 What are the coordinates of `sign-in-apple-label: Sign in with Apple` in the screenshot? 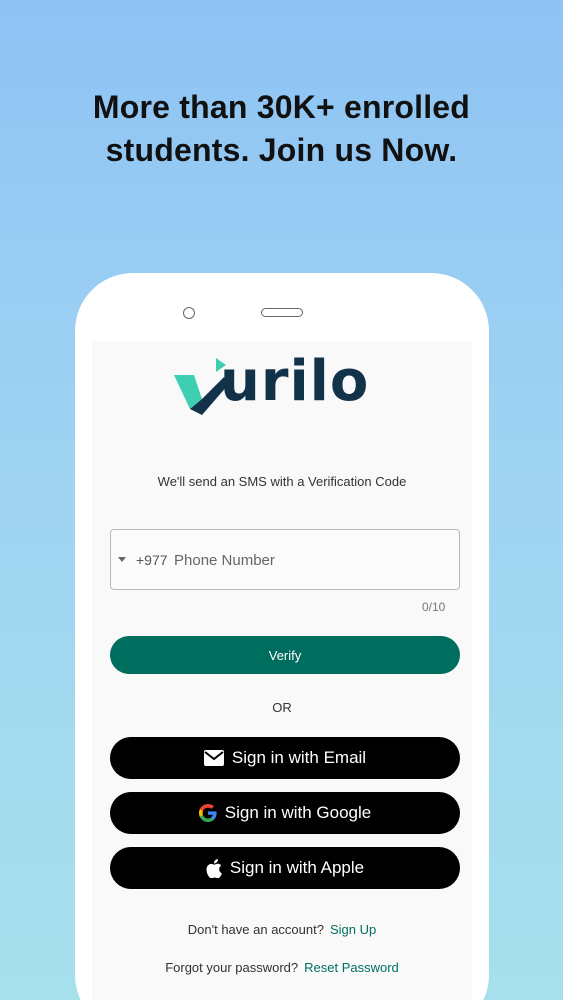 It's located at (297, 867).